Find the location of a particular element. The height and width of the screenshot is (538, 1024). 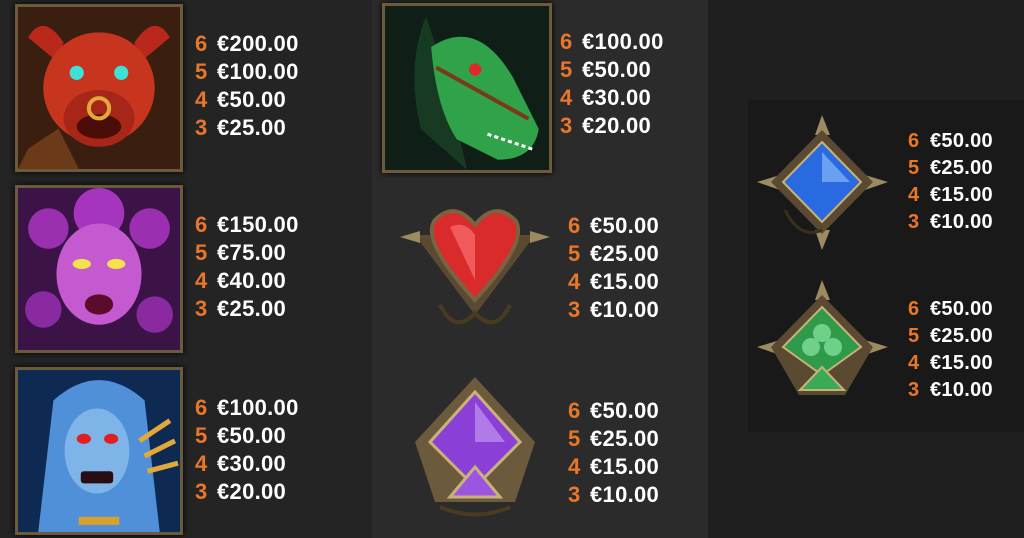

blue-ghoul-icon is located at coordinates (99, 451).